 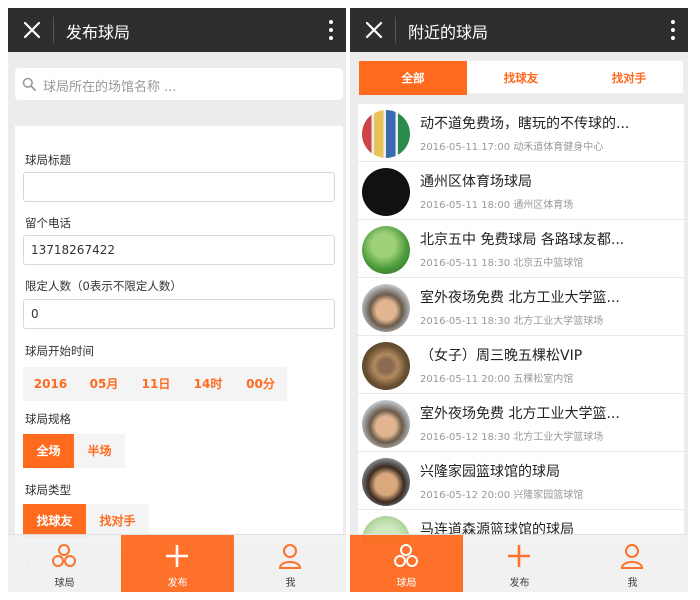 I want to click on minute-picker: 00分, so click(x=260, y=384).